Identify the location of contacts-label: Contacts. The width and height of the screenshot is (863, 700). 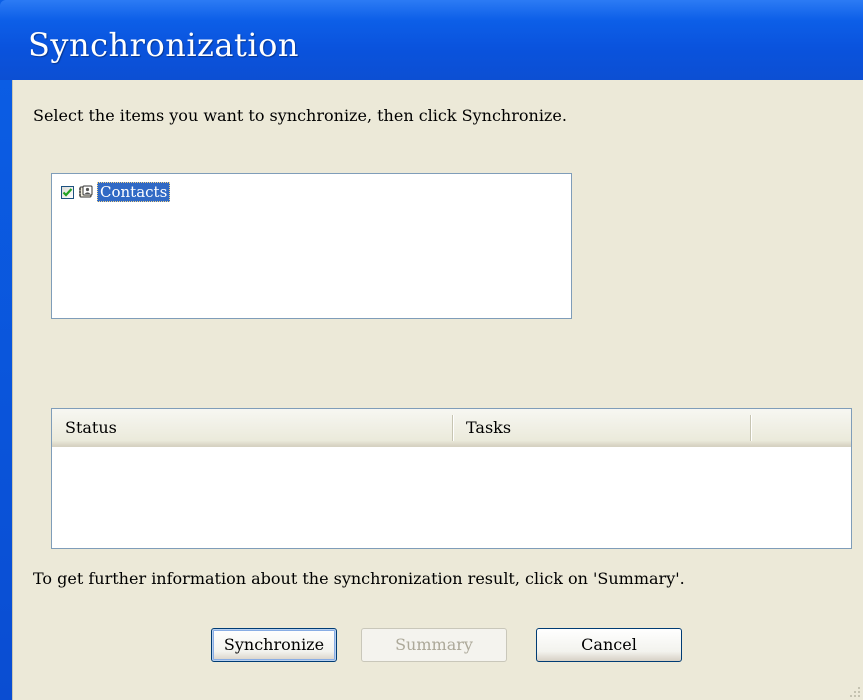
(134, 192).